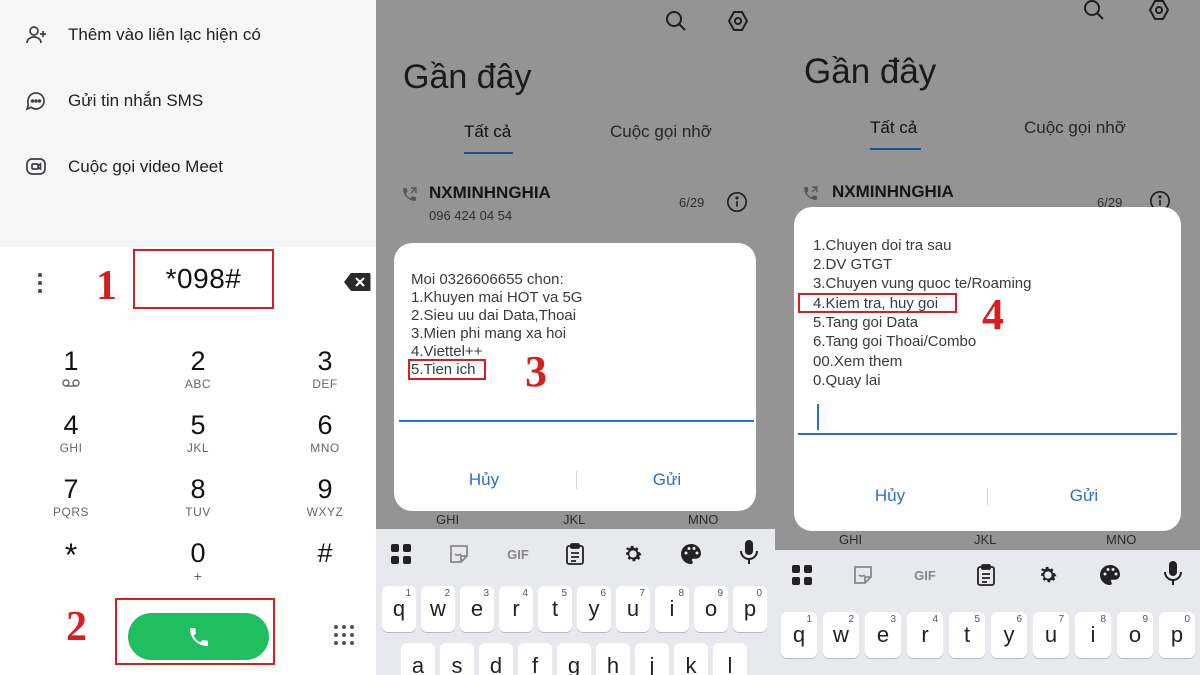 This screenshot has height=675, width=1200. Describe the element at coordinates (325, 553) in the screenshot. I see `keypad-key-hash: #` at that location.